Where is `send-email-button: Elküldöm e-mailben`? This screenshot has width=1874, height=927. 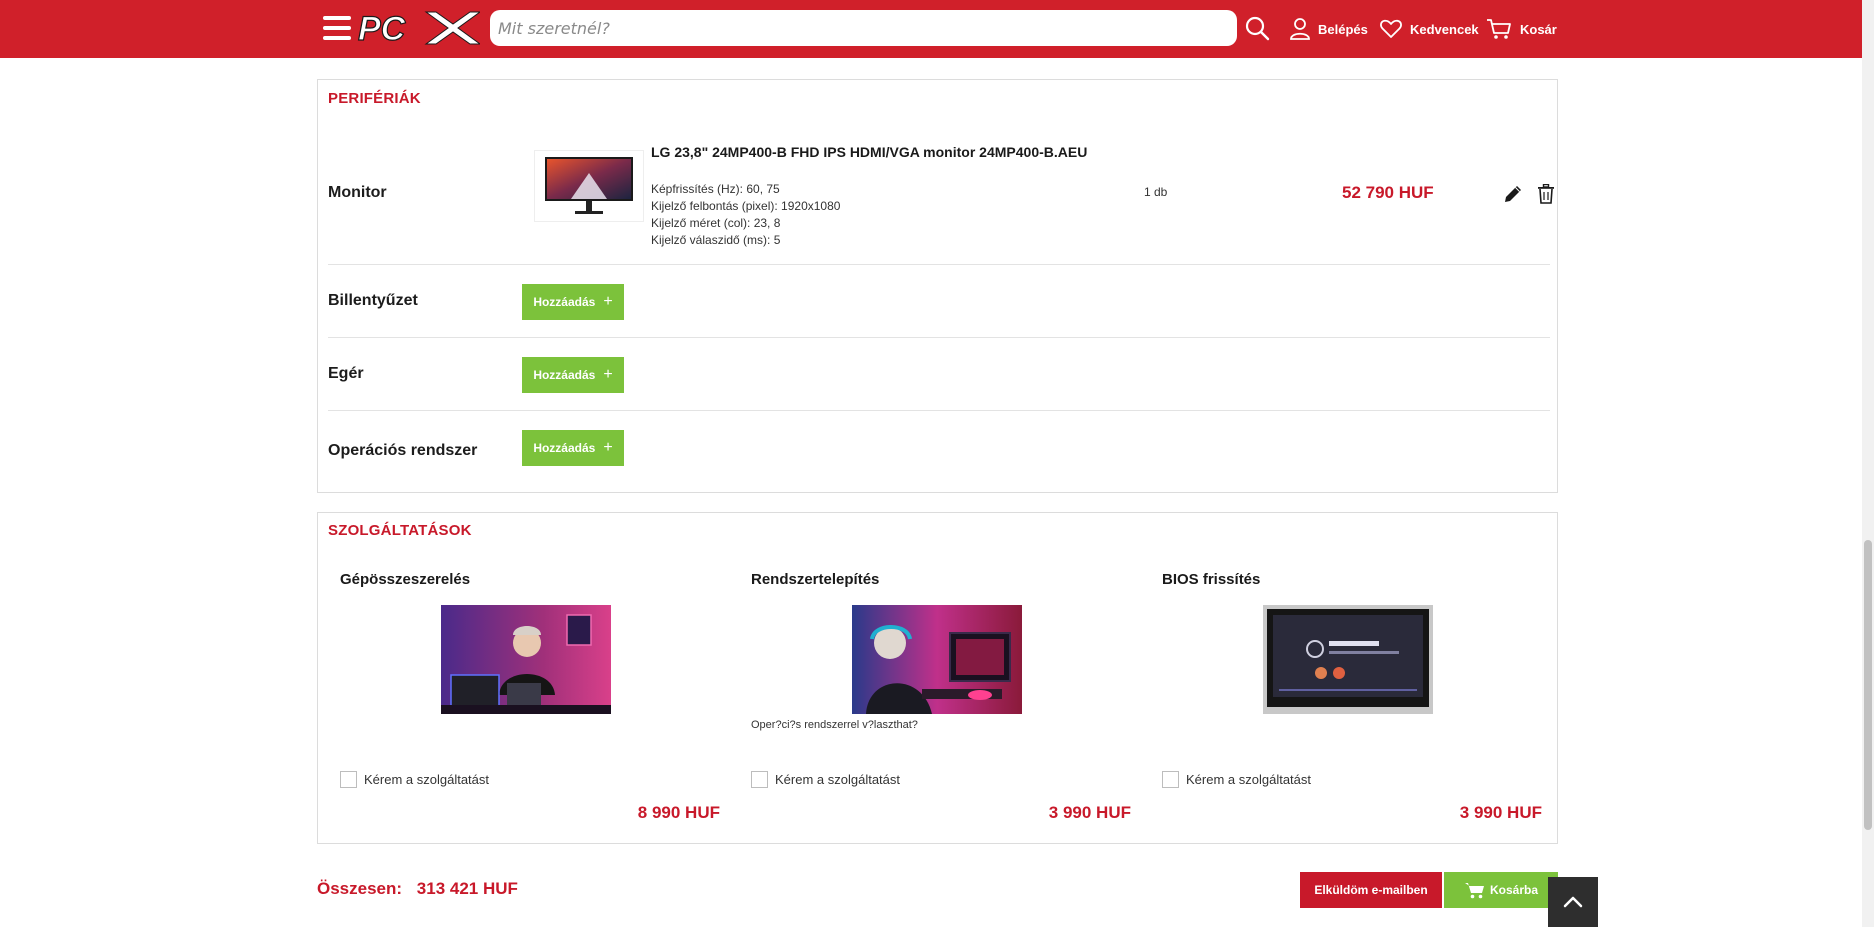 send-email-button: Elküldöm e-mailben is located at coordinates (1371, 890).